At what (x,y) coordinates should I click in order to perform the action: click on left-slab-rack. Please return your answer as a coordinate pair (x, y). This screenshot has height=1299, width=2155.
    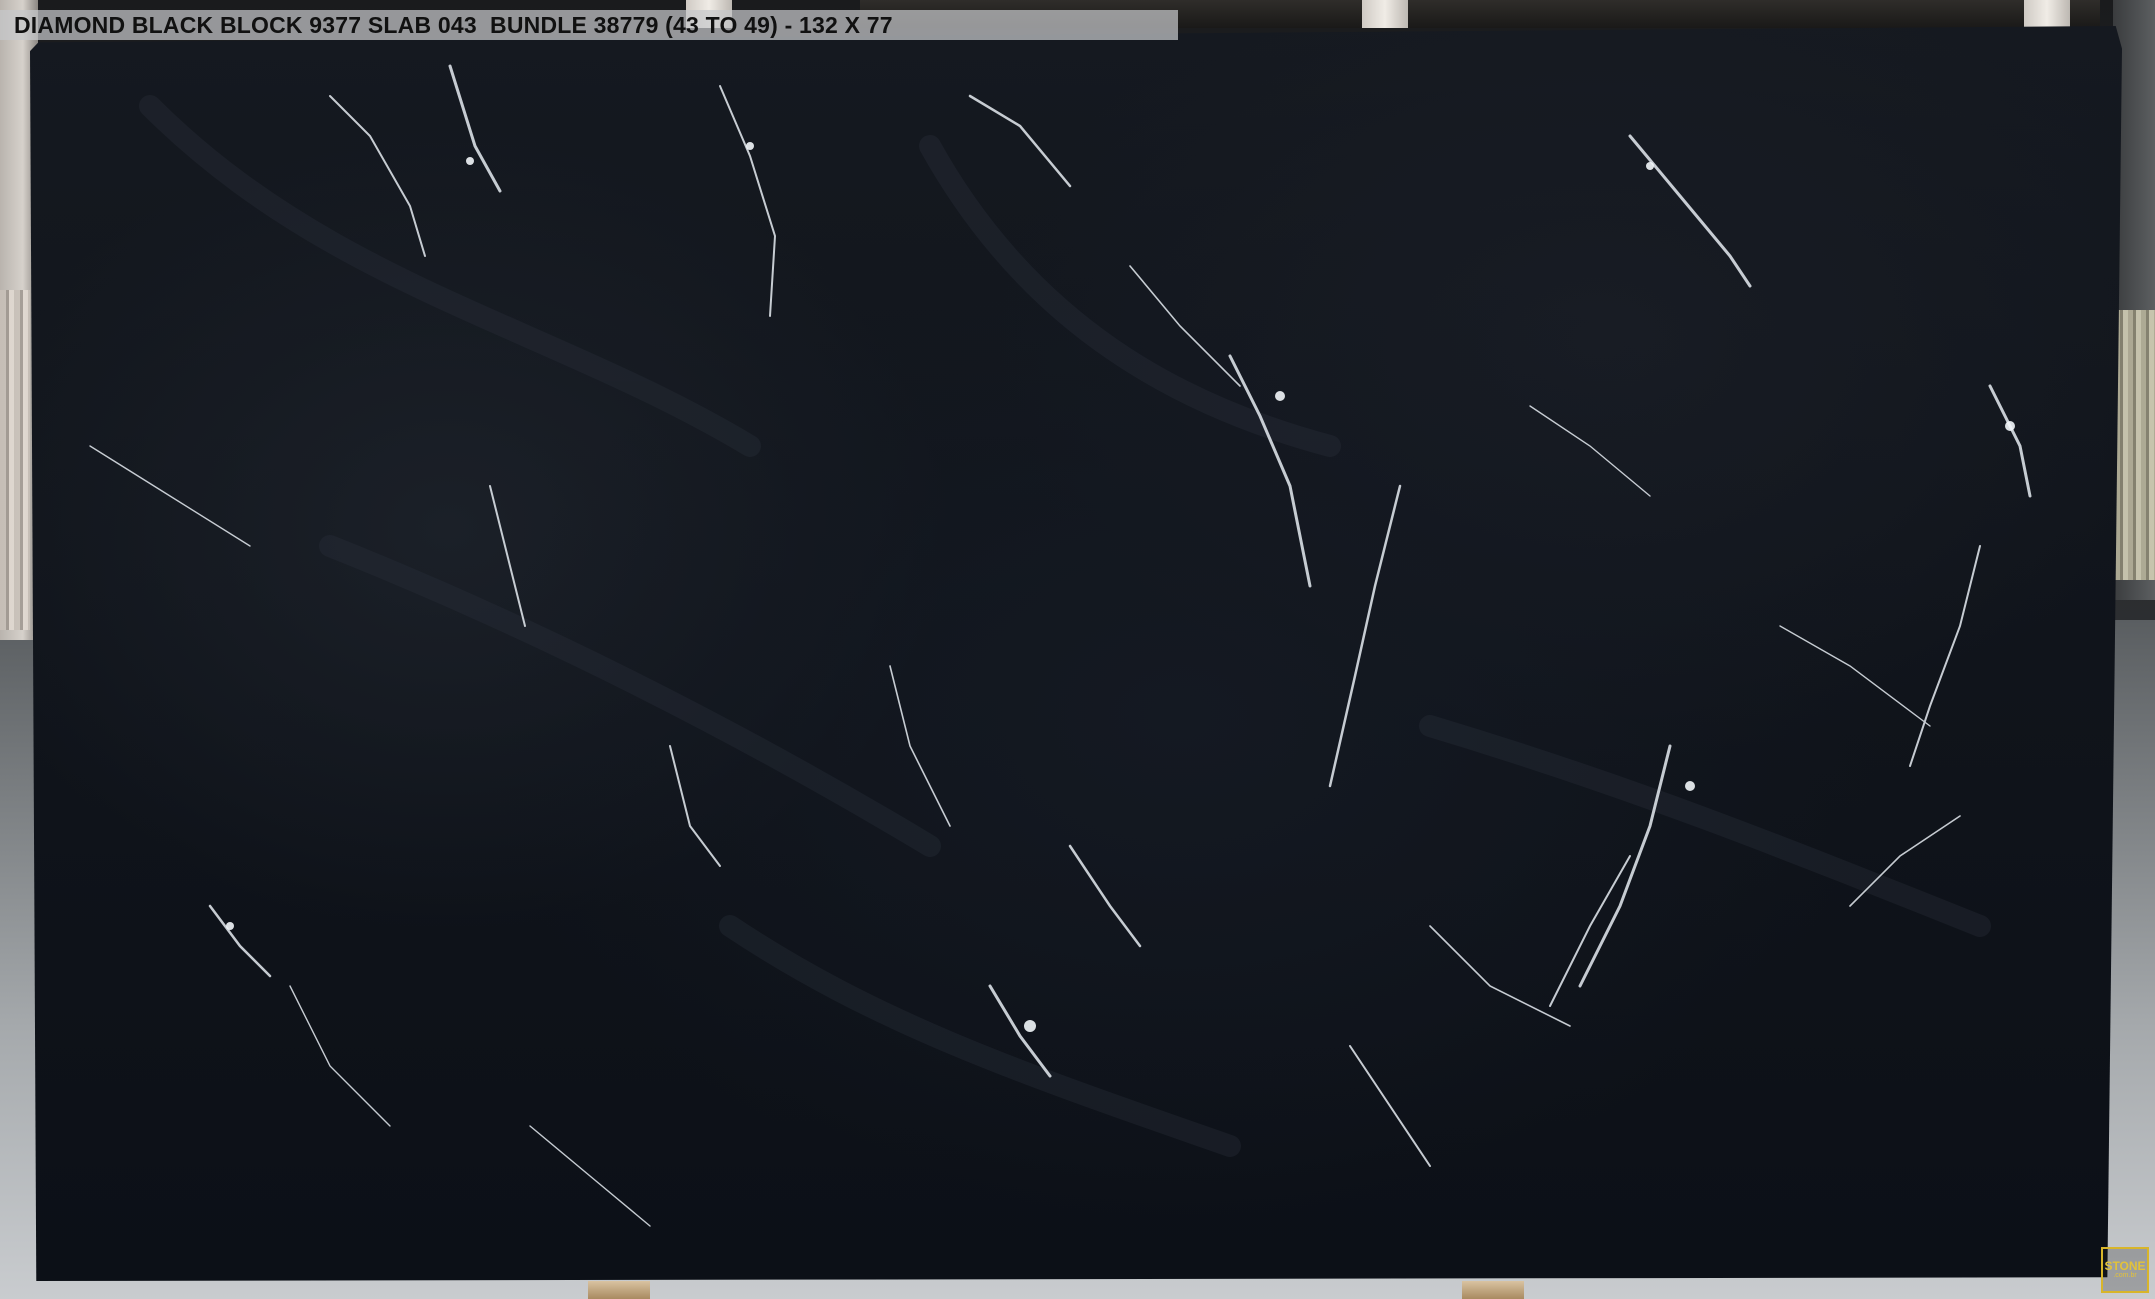
    Looking at the image, I should click on (15, 460).